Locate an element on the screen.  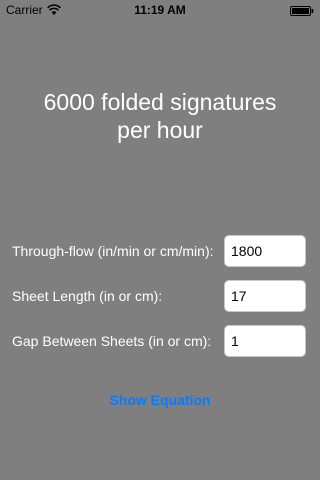
through-flow-input is located at coordinates (265, 251).